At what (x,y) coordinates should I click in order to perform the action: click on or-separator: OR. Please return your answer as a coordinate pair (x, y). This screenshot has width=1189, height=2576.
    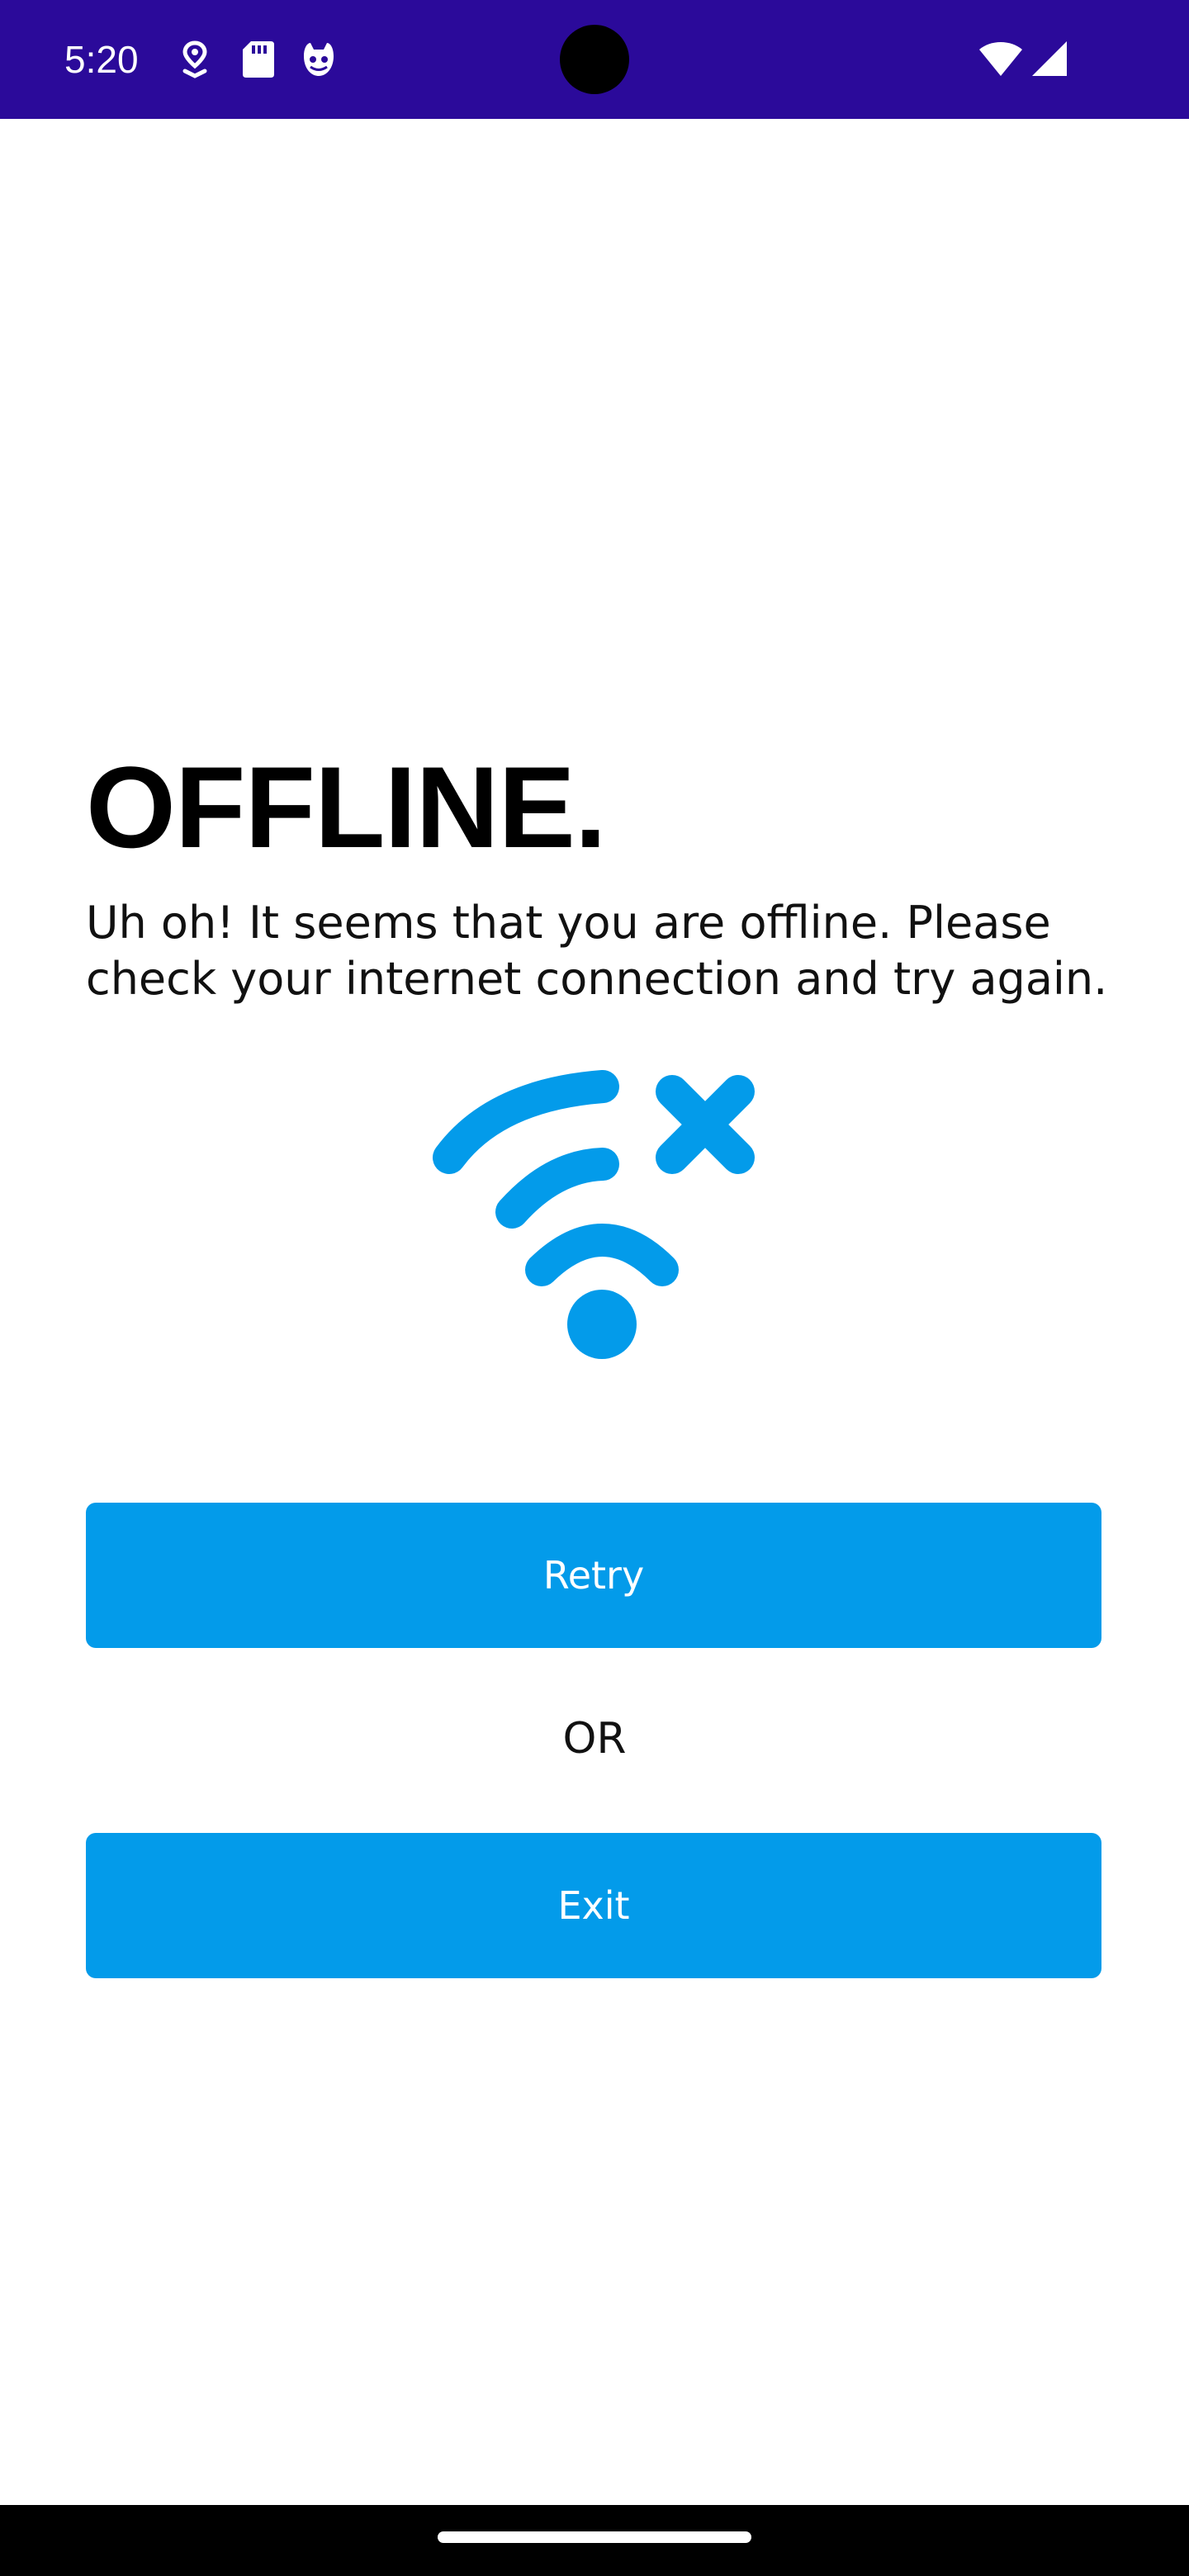
    Looking at the image, I should click on (594, 1739).